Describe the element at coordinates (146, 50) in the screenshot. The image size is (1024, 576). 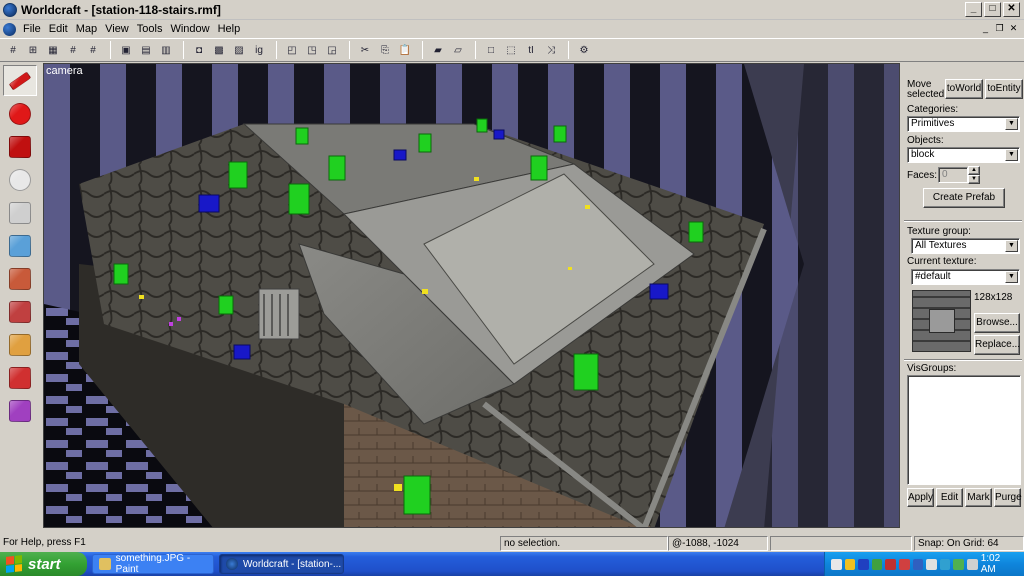
I see `save-window-icon: ▤` at that location.